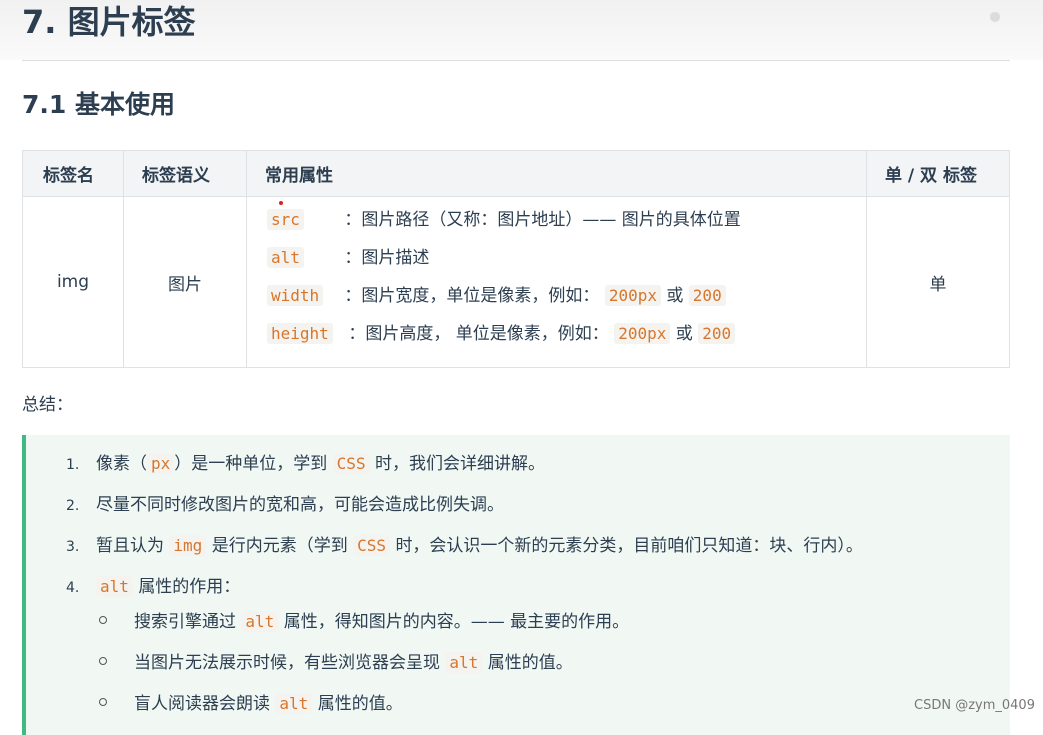 The height and width of the screenshot is (735, 1043). What do you see at coordinates (161, 463) in the screenshot?
I see `item-code: px` at bounding box center [161, 463].